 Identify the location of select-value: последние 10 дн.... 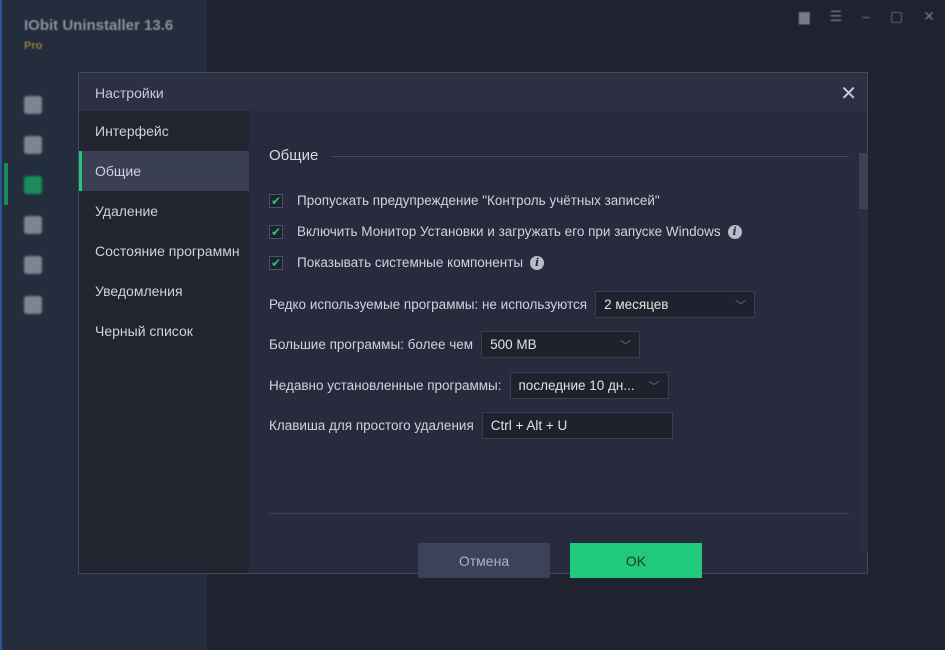
(576, 385).